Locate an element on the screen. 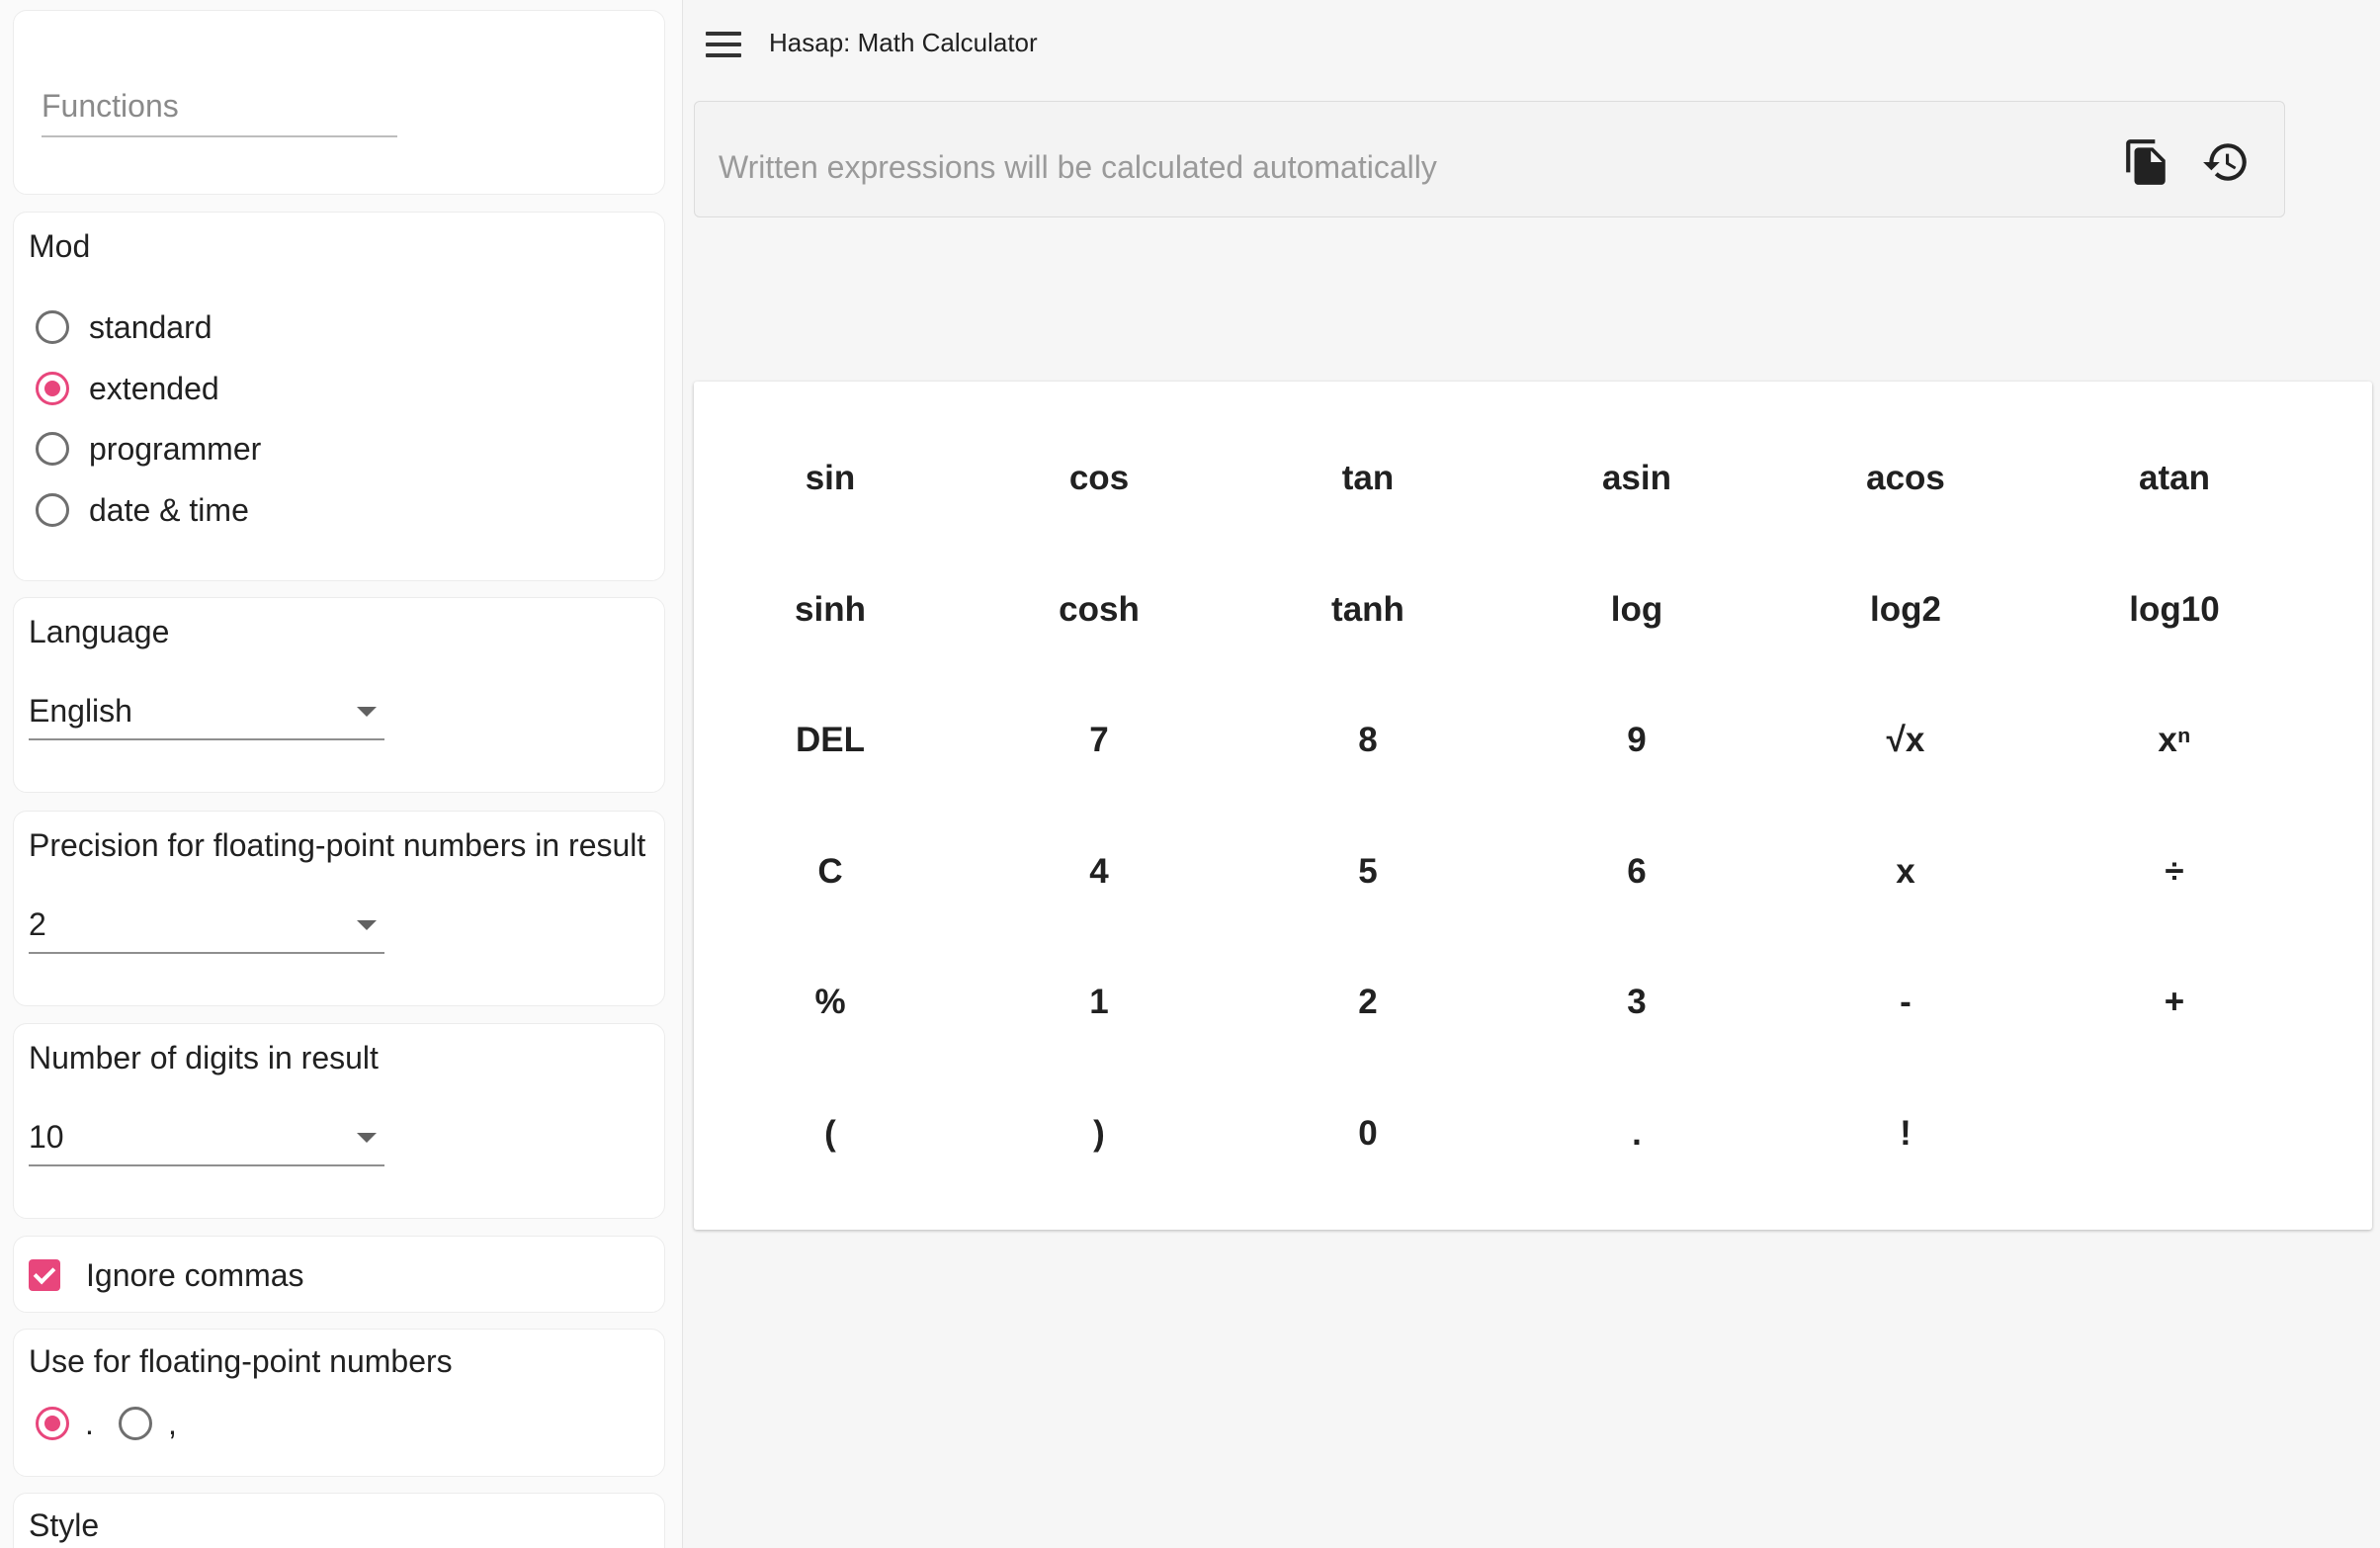 This screenshot has height=1548, width=2380. language-value: English is located at coordinates (80, 711).